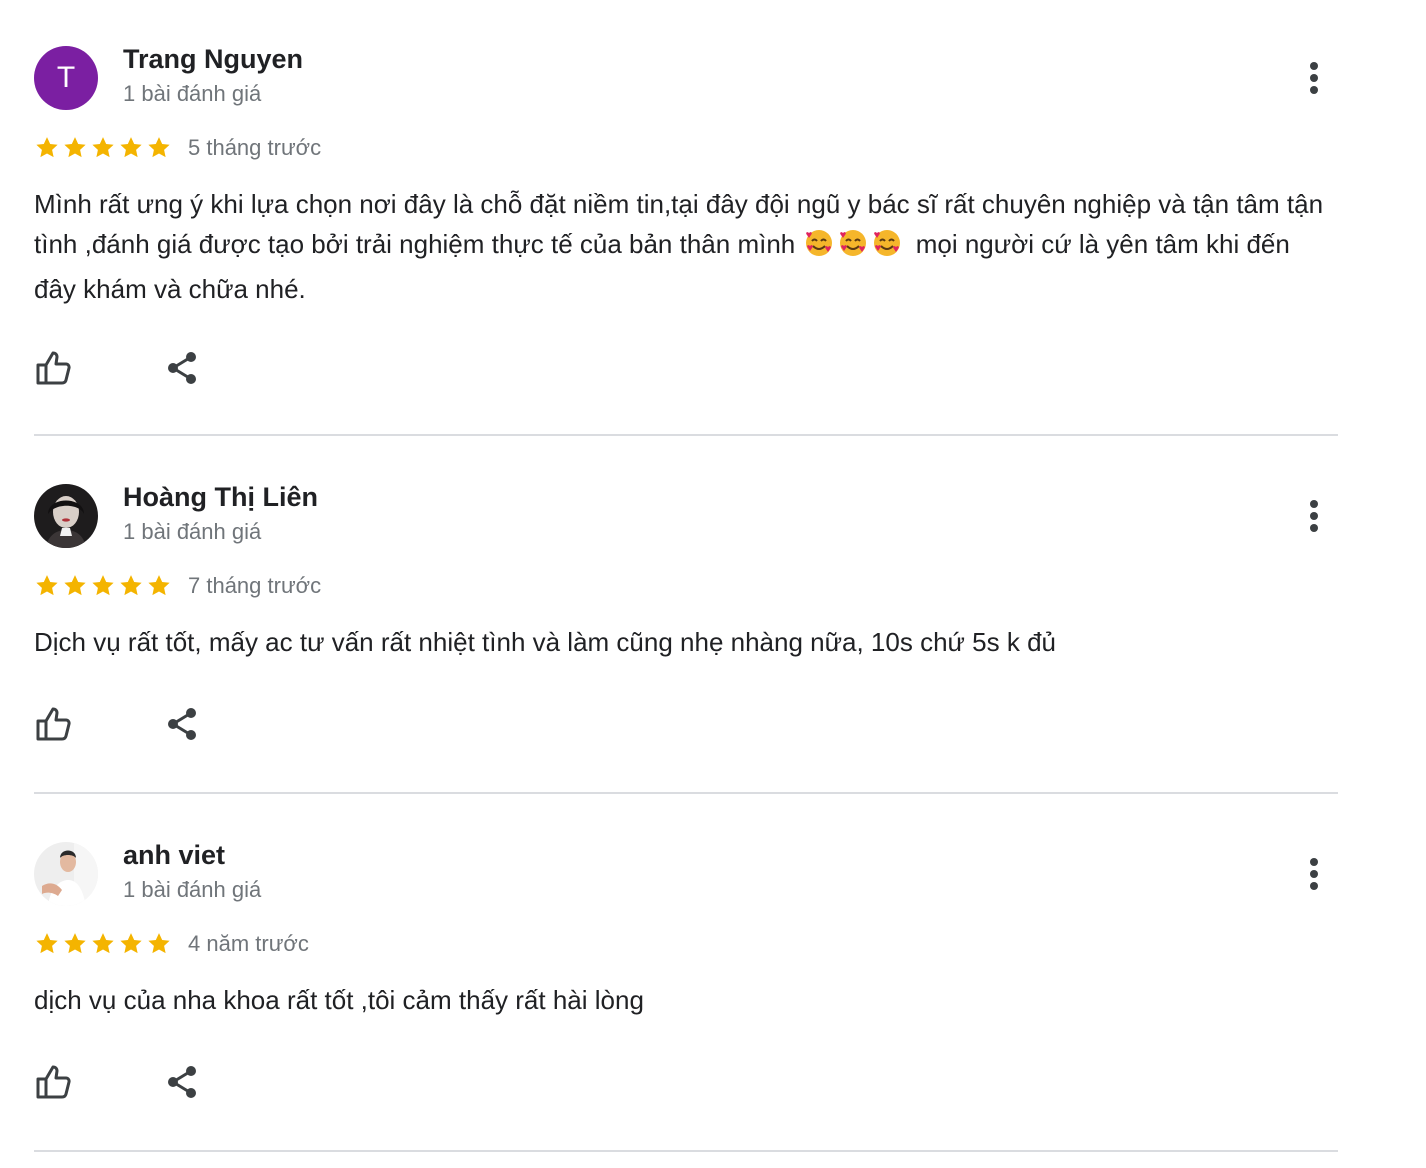  Describe the element at coordinates (177, 148) in the screenshot. I see `rating-row: 5 tháng trước` at that location.